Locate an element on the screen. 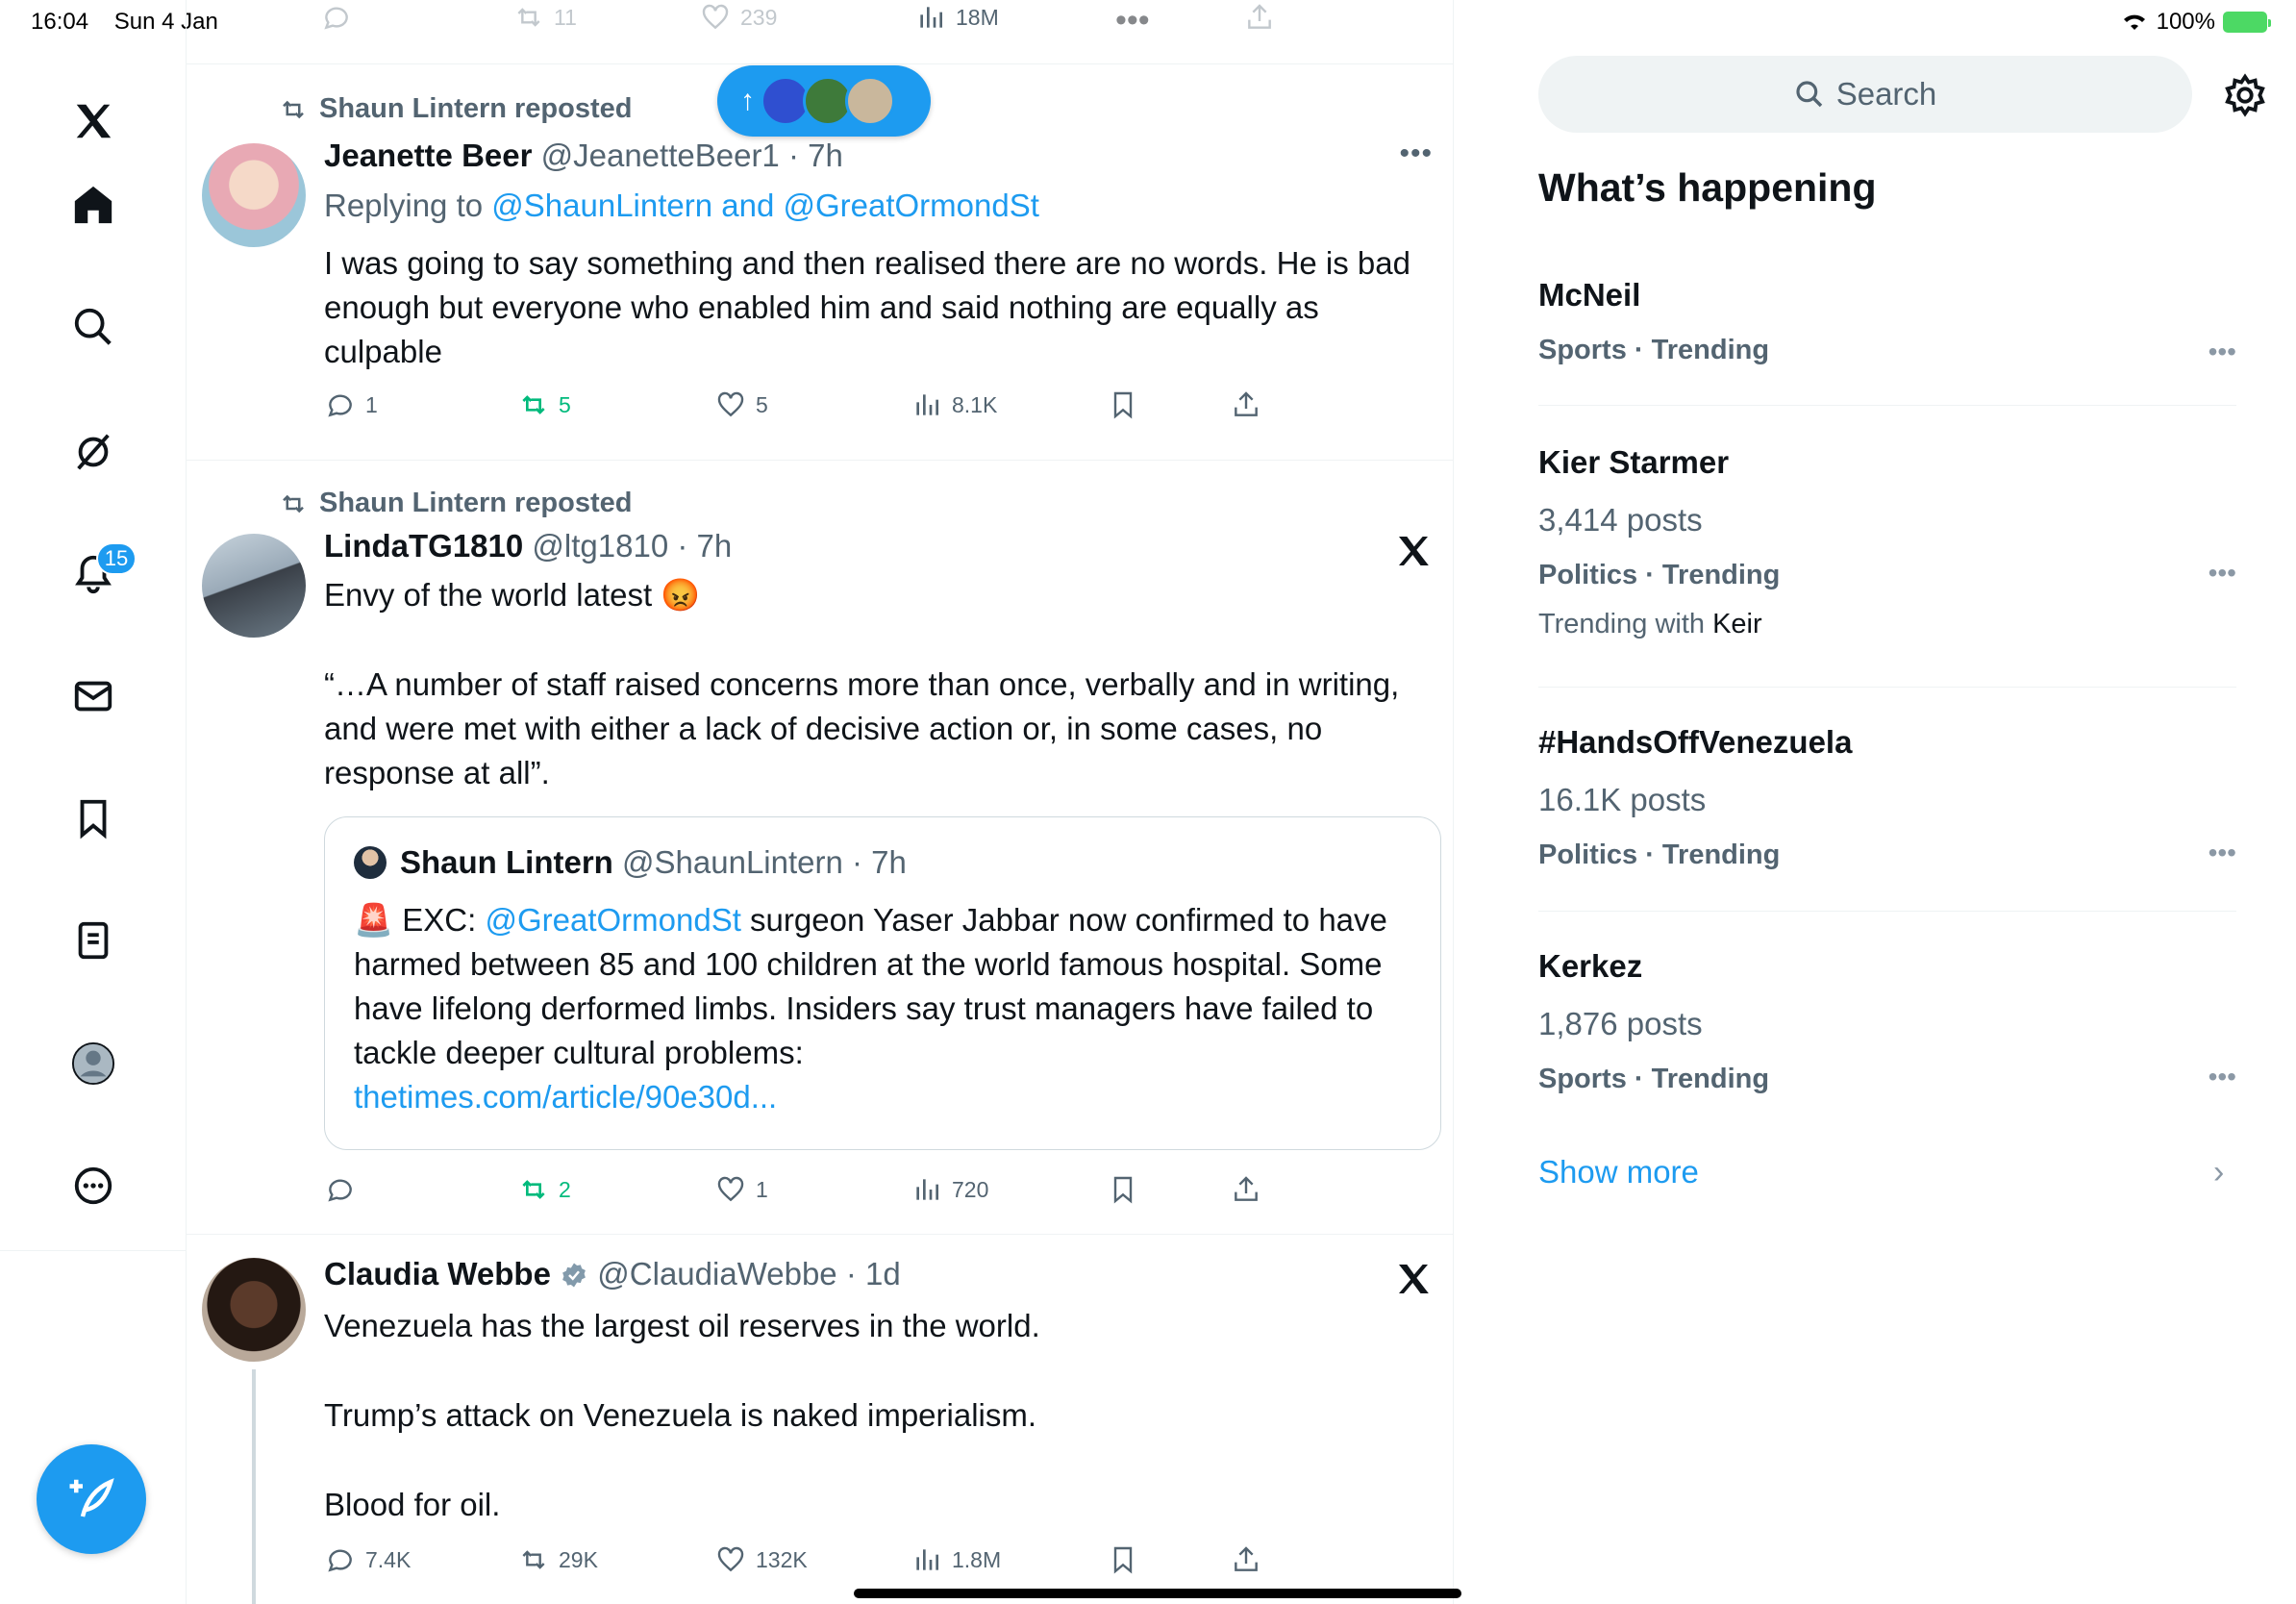 Image resolution: width=2296 pixels, height=1604 pixels. trend-category: Politics · Trending is located at coordinates (1659, 855).